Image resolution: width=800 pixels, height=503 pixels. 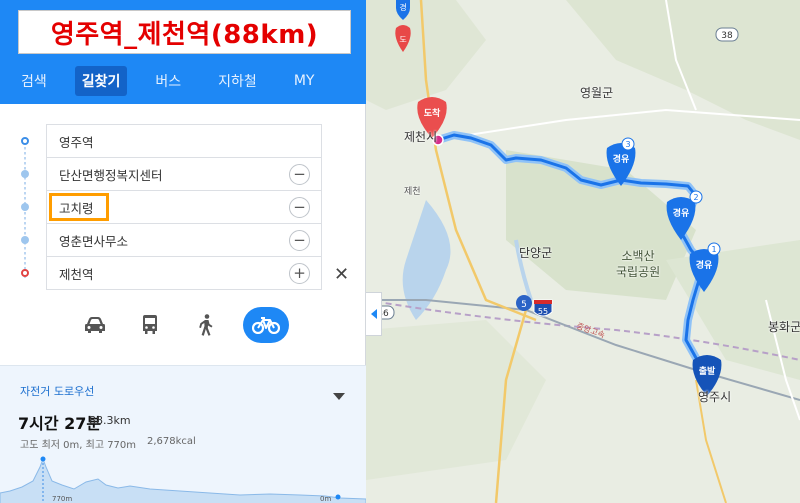 I want to click on bus-mode-button, so click(x=150, y=325).